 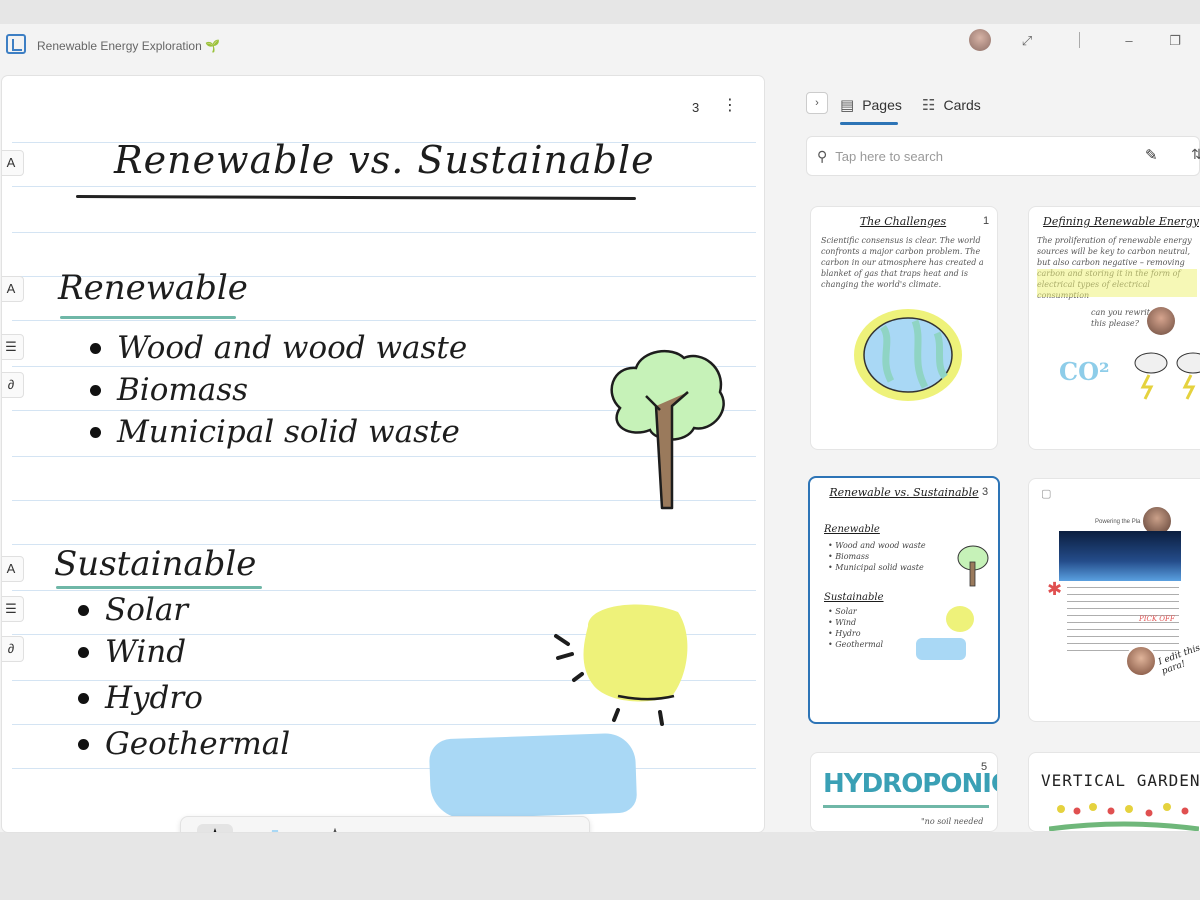 What do you see at coordinates (275, 828) in the screenshot?
I see `highlighter-blue-tool` at bounding box center [275, 828].